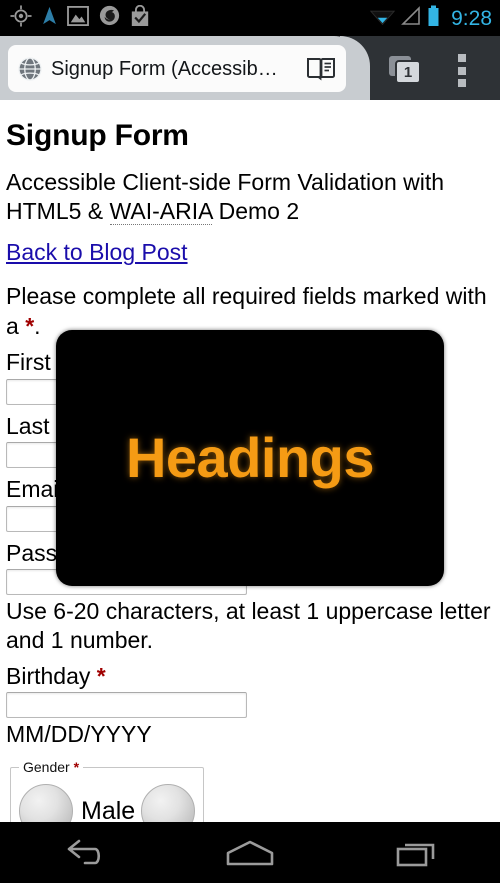 The image size is (500, 883). I want to click on firefox-icon, so click(109, 18).